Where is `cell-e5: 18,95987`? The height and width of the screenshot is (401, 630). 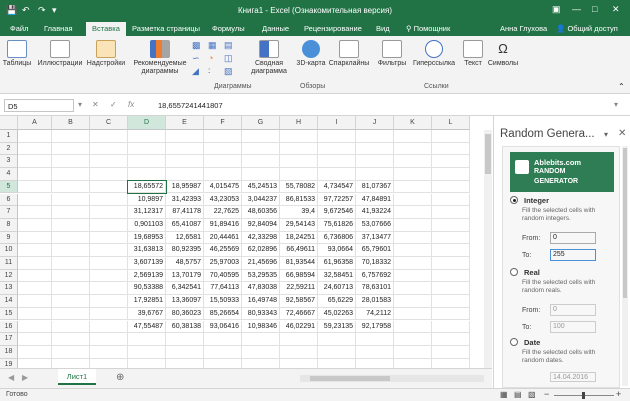
cell-e5: 18,95987 is located at coordinates (185, 187).